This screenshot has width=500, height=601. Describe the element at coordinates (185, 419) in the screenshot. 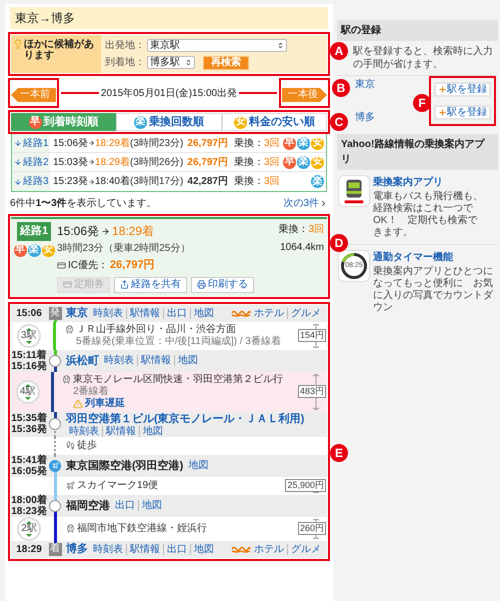

I see `station-name: 羽田空港第１ビル(東京モノレール・ＪＡＬ利用)` at that location.